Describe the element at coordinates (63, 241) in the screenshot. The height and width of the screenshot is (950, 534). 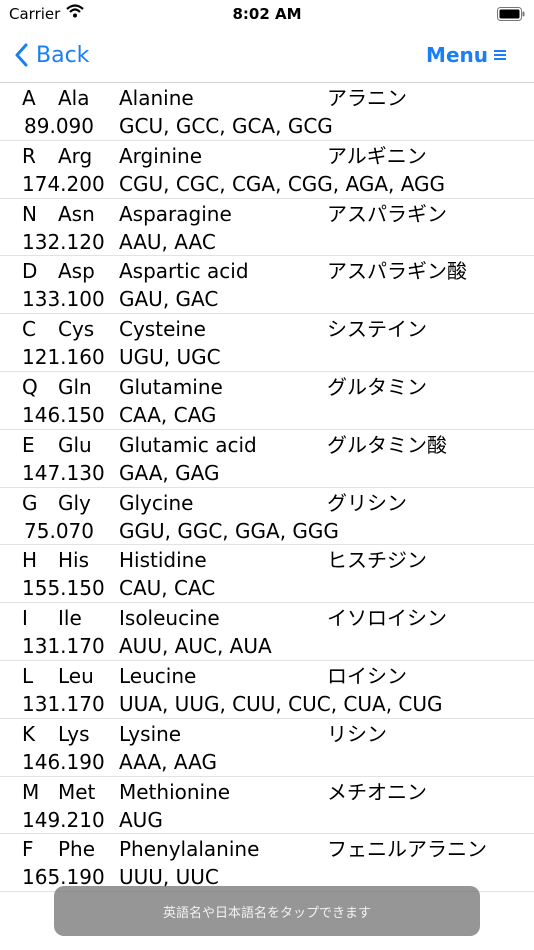
I see `molecular-mass: 132.120` at that location.